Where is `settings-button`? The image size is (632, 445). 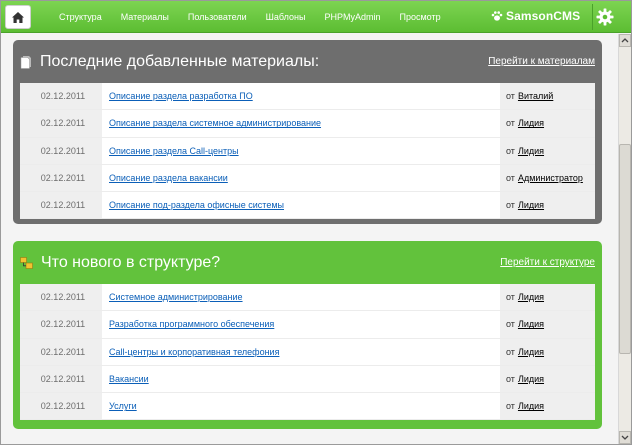 settings-button is located at coordinates (603, 17).